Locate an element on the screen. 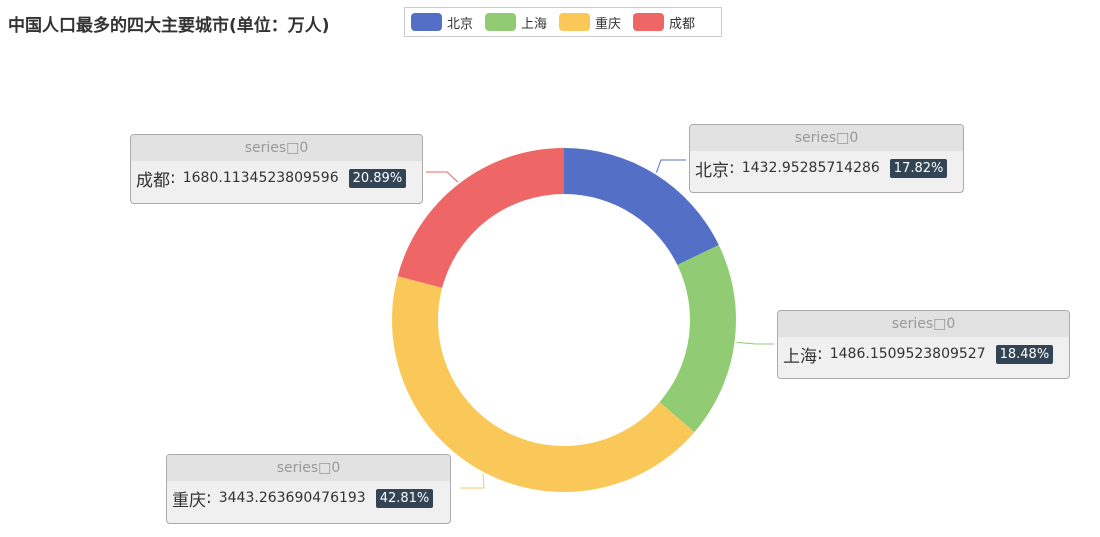 The height and width of the screenshot is (537, 1100). leader-line-beijing is located at coordinates (670, 166).